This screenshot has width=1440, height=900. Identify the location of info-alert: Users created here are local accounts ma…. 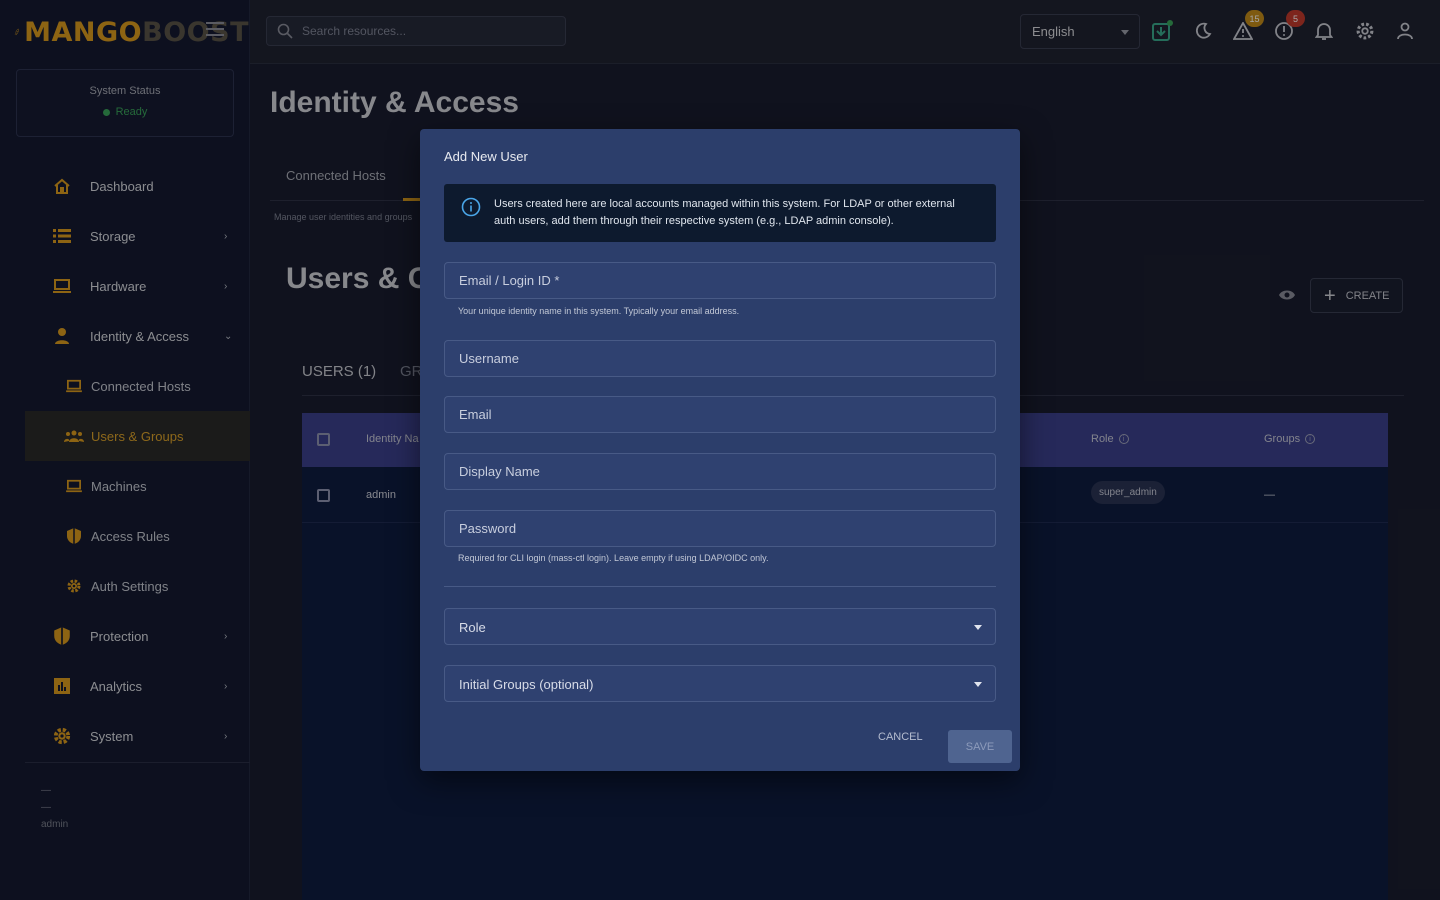
(720, 213).